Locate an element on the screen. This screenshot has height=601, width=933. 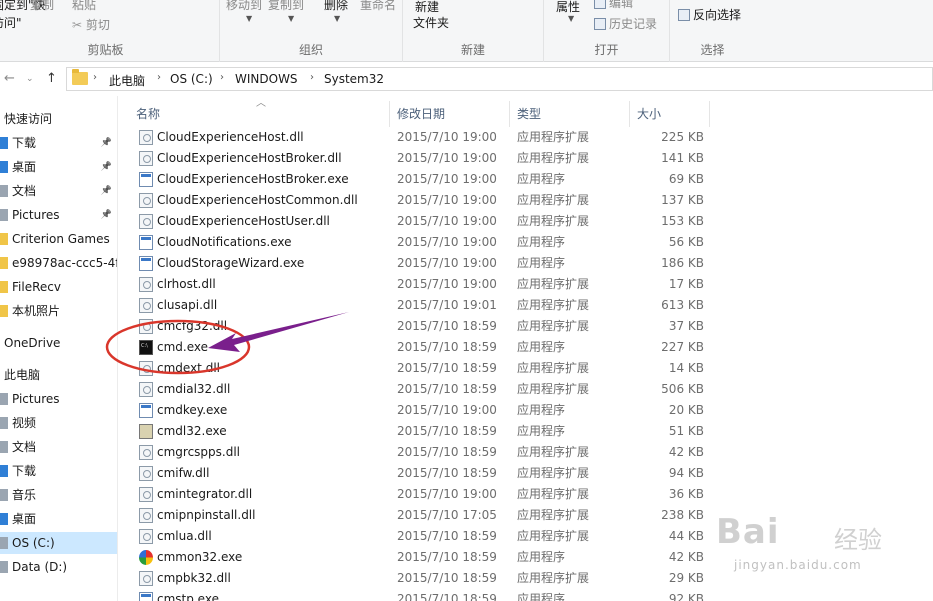
nav-item: Pictures 📌 is located at coordinates (58, 215).